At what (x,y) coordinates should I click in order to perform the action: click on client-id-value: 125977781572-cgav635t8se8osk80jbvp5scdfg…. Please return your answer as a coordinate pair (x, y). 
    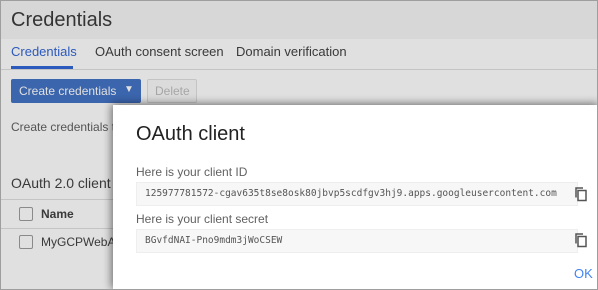
    Looking at the image, I should click on (357, 193).